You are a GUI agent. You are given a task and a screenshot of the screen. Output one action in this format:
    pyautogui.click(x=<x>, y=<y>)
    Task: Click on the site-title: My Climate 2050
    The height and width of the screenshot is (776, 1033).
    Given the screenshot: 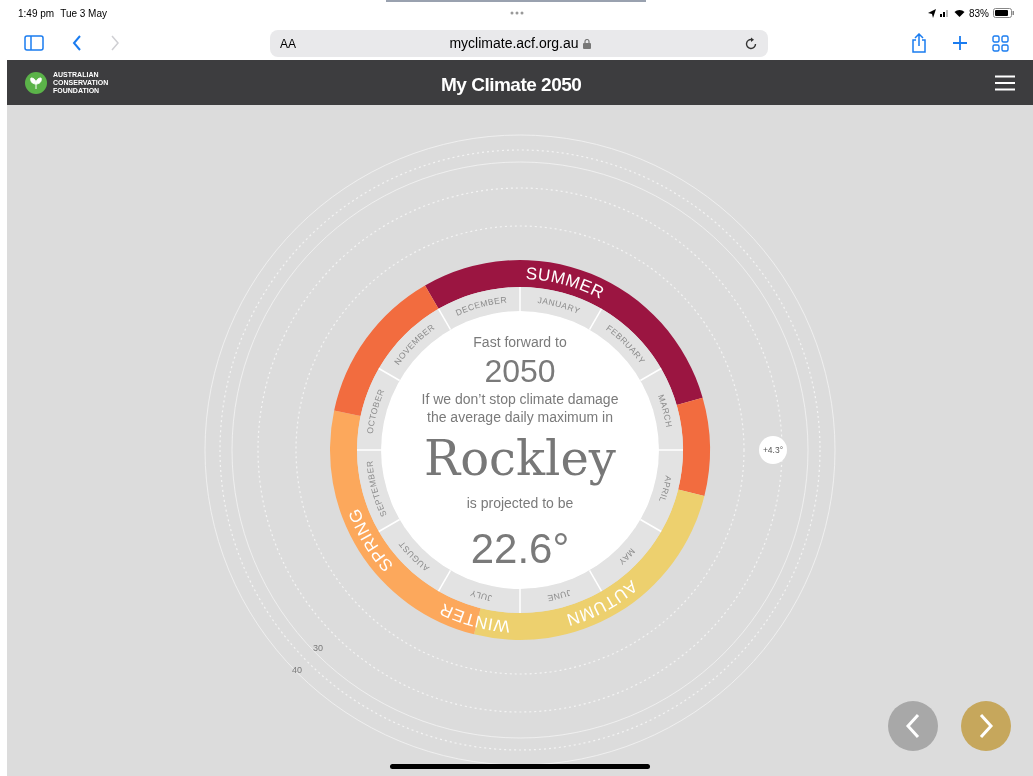 What is the action you would take?
    pyautogui.click(x=511, y=85)
    